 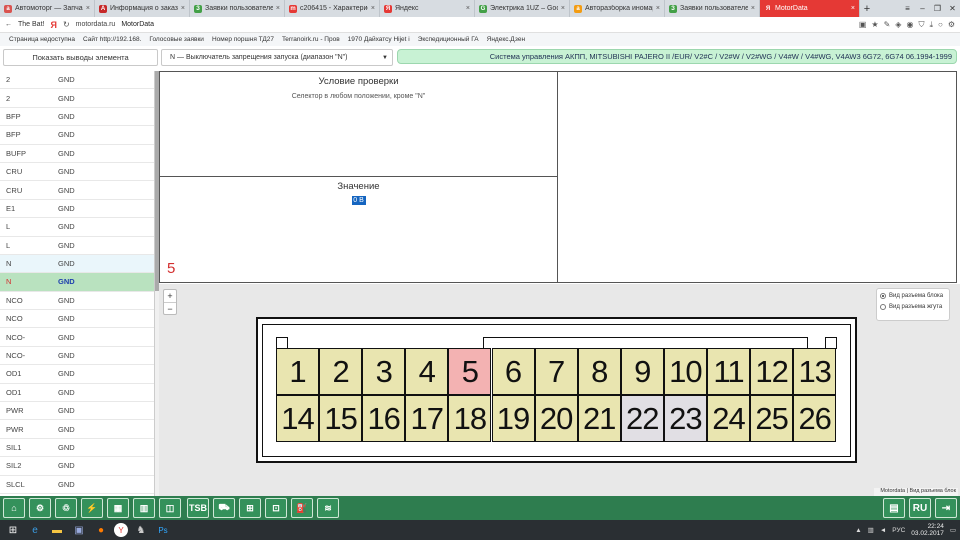 I want to click on bookmark-item: Номер поршня ТД27, so click(x=243, y=39).